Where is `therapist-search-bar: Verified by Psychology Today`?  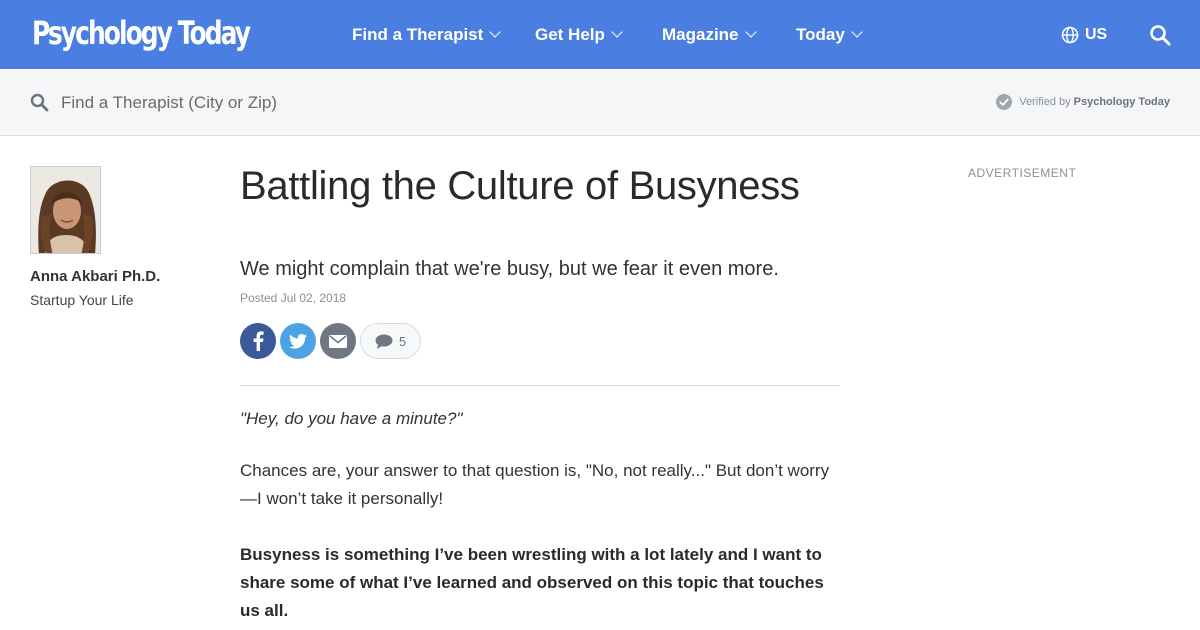 therapist-search-bar: Verified by Psychology Today is located at coordinates (600, 102).